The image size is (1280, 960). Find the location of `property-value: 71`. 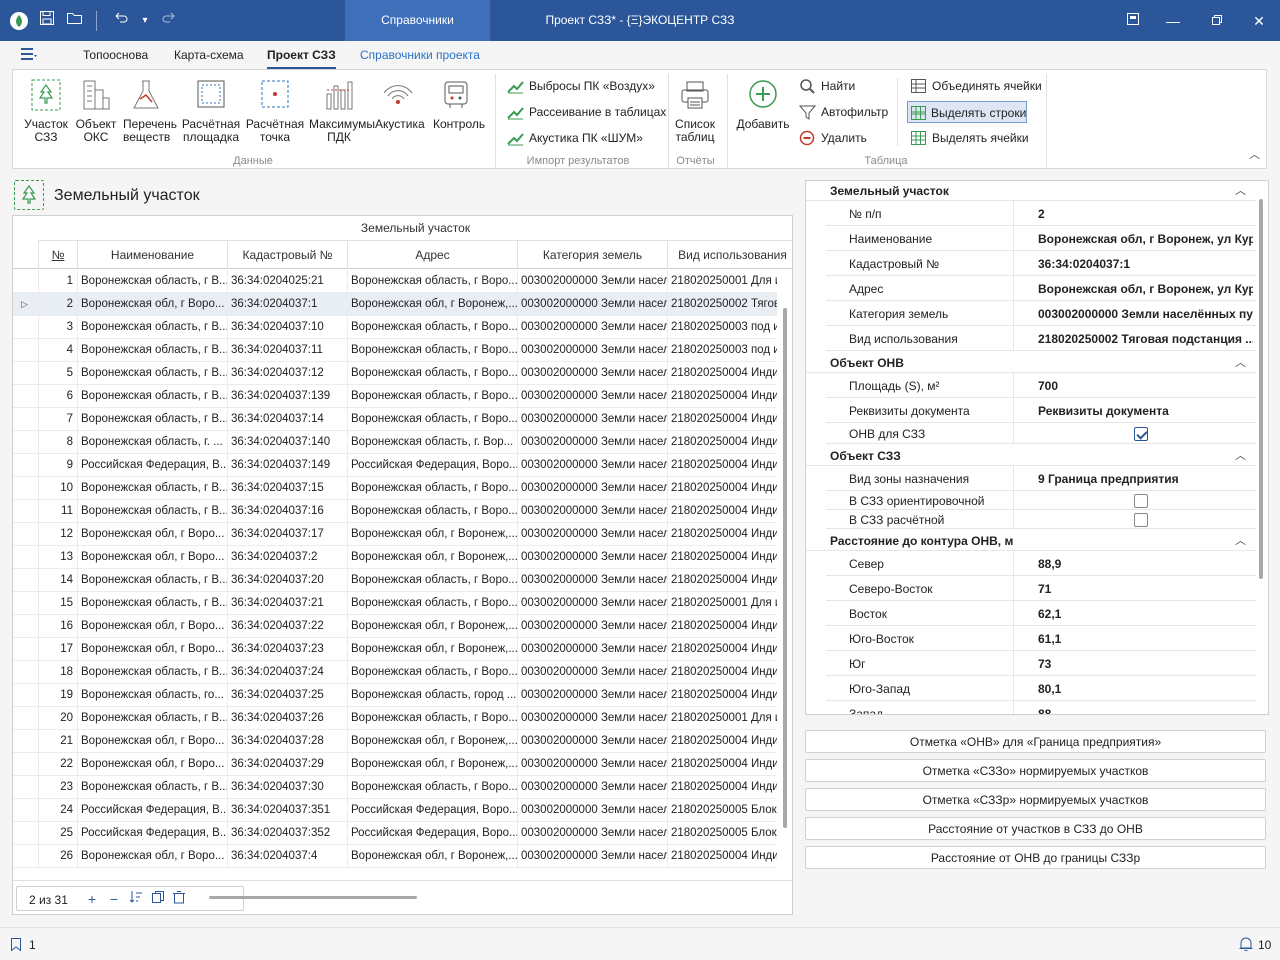

property-value: 71 is located at coordinates (1145, 589).